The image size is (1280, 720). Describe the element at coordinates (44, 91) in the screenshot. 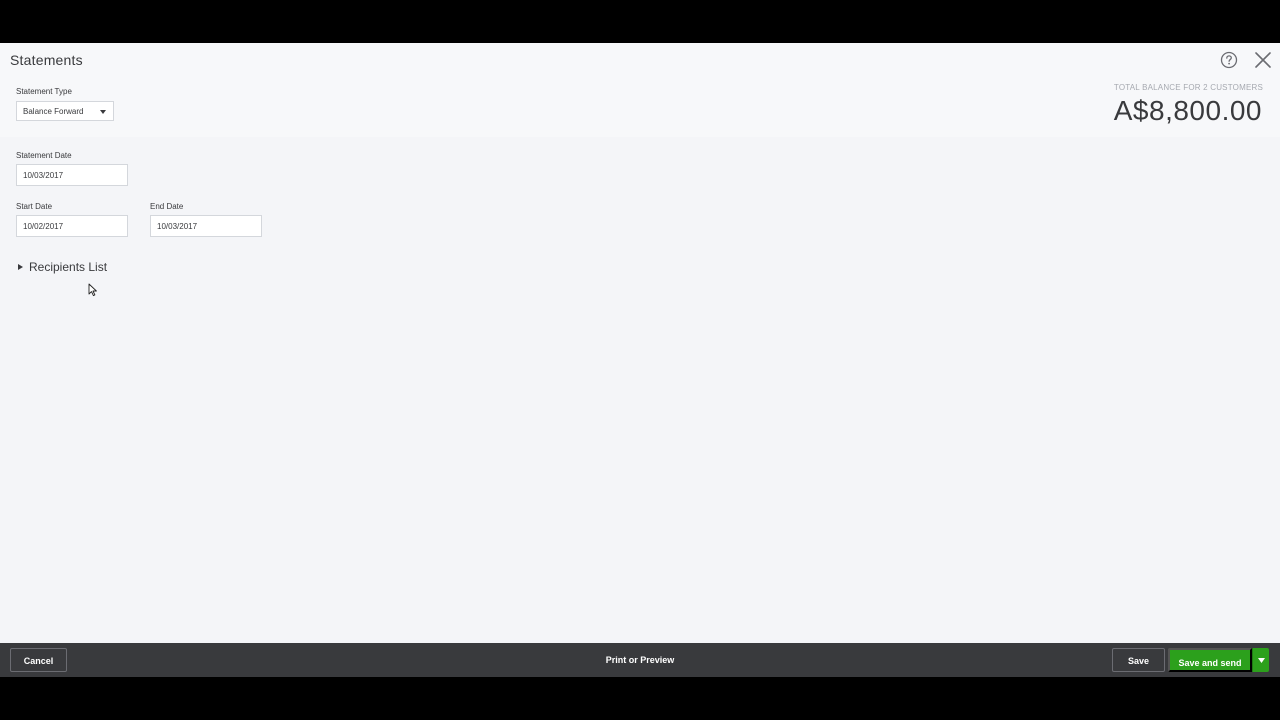

I see `statement-type-label: Statement Type` at that location.